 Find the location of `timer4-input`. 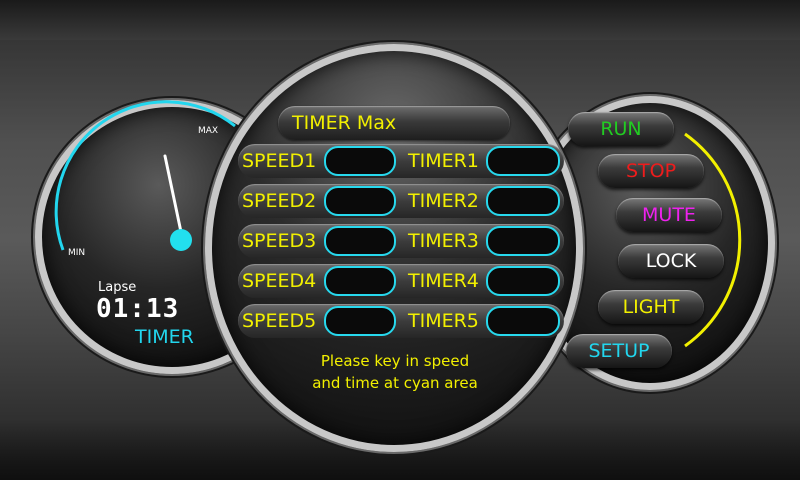

timer4-input is located at coordinates (523, 281).